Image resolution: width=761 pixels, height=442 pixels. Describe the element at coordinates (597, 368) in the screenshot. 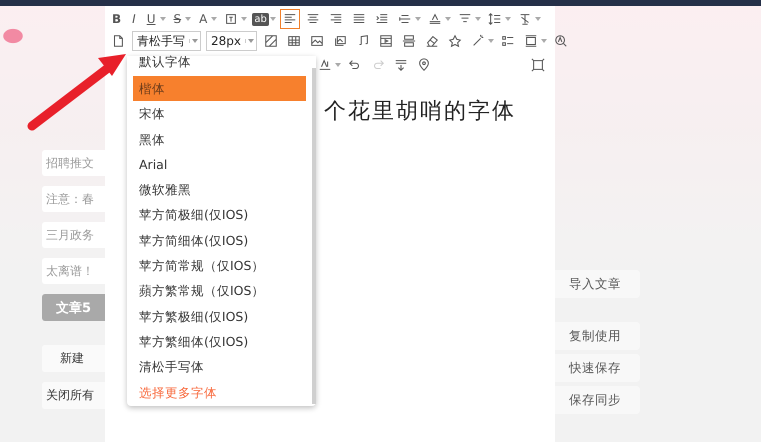

I see `action-button: 快速保存` at that location.